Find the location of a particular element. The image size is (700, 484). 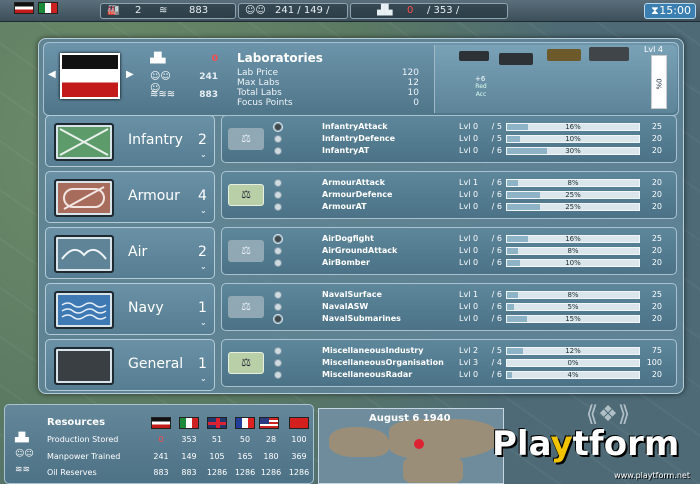

resource-cell: 28 is located at coordinates (271, 439).